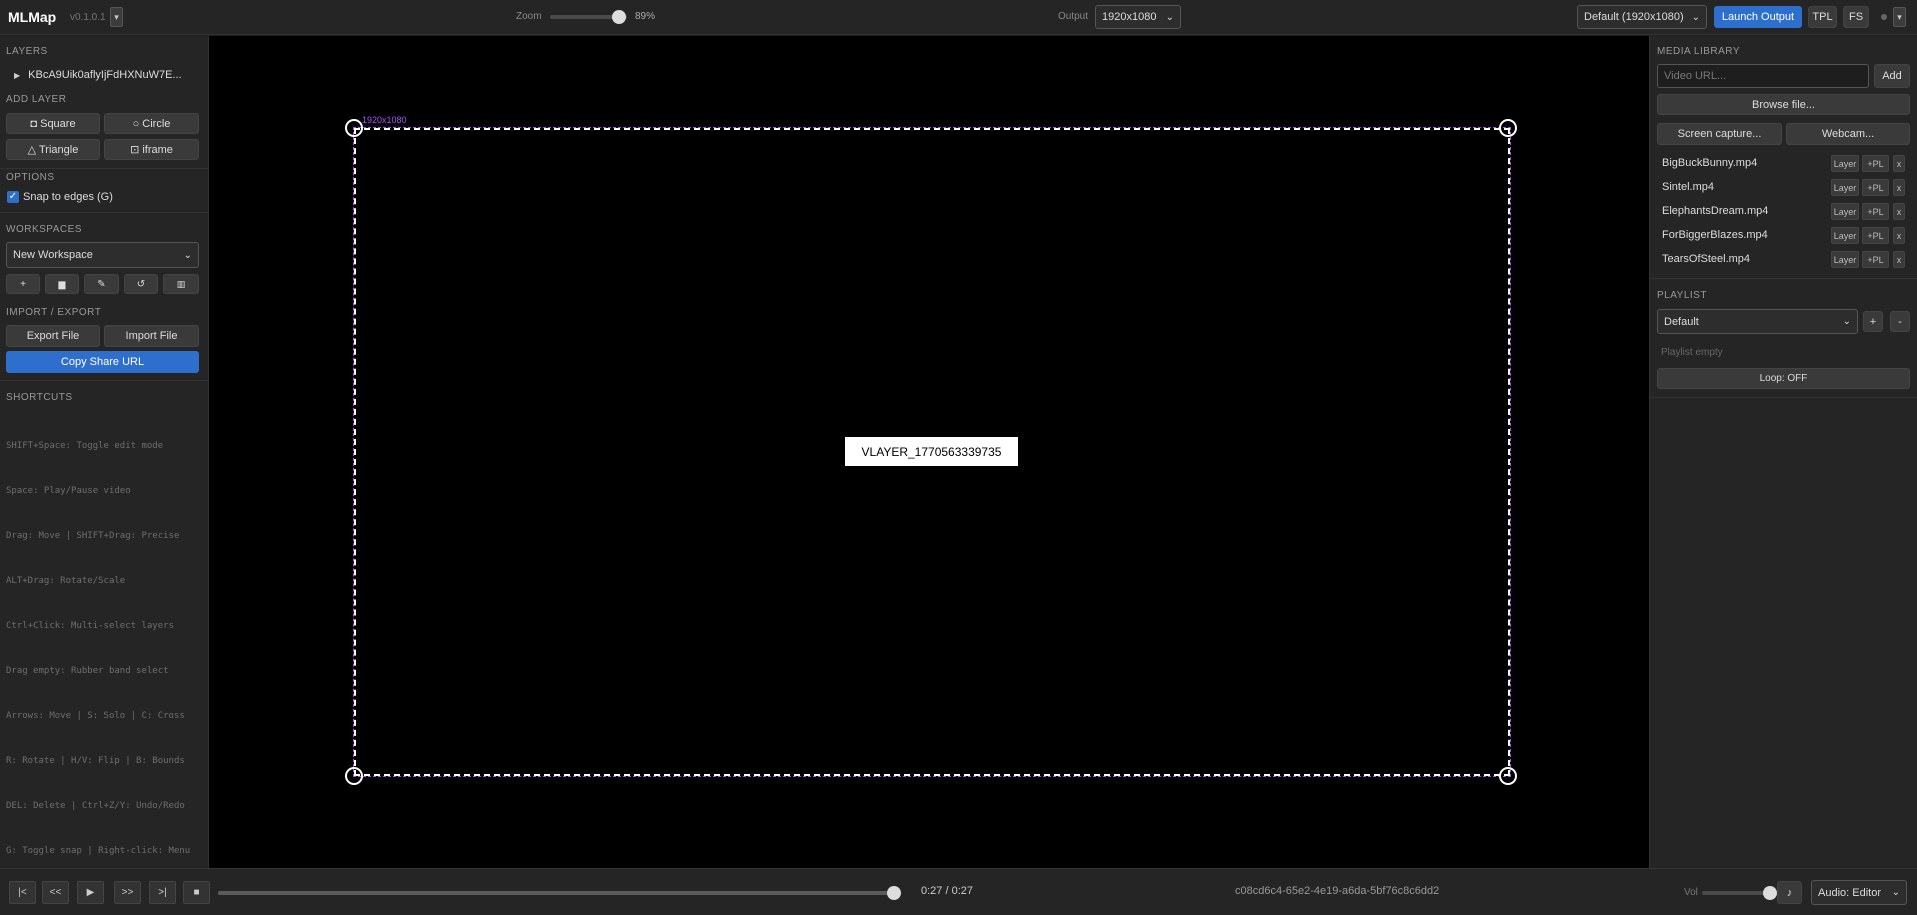  What do you see at coordinates (1785, 236) in the screenshot?
I see `media-list-item: ForBiggerBlazes.mp4 Layer +PL x` at bounding box center [1785, 236].